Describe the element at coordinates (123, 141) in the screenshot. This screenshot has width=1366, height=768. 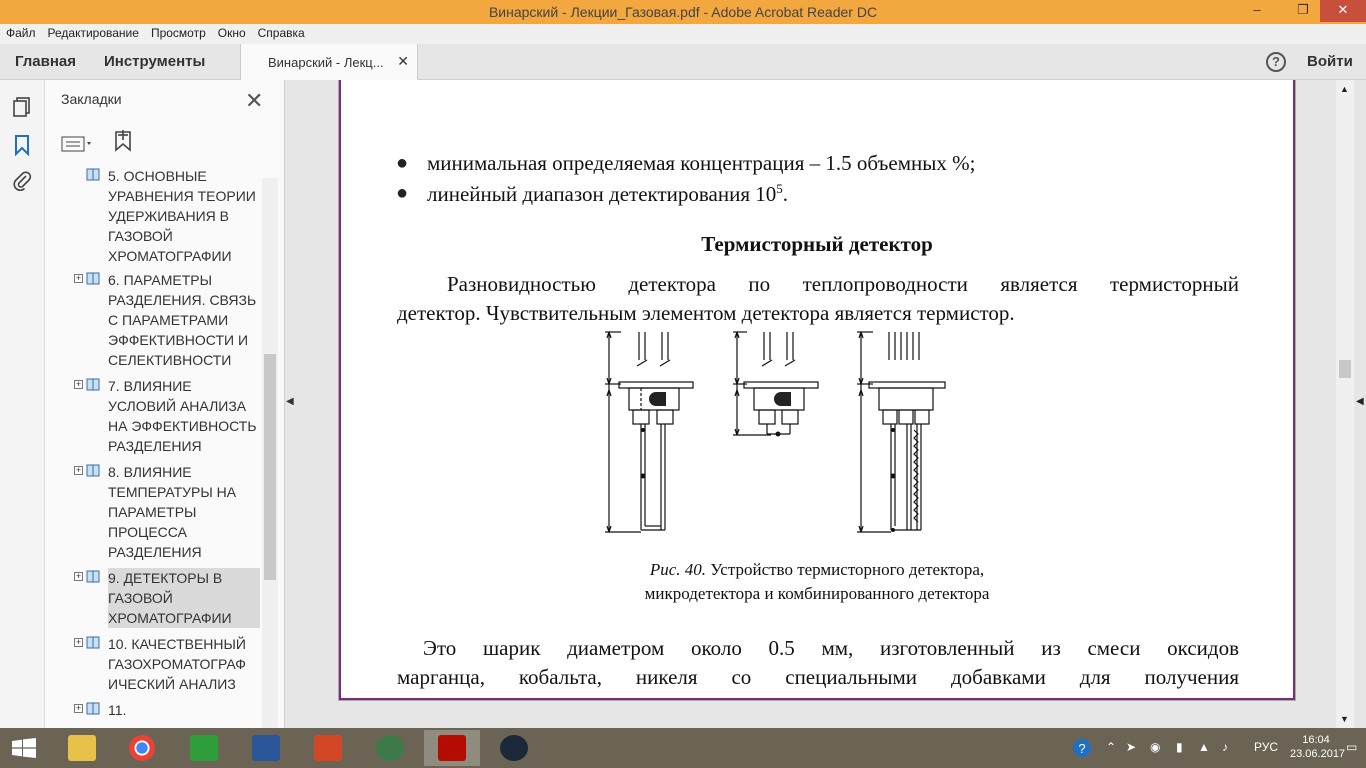
I see `new-bookmark-icon` at that location.